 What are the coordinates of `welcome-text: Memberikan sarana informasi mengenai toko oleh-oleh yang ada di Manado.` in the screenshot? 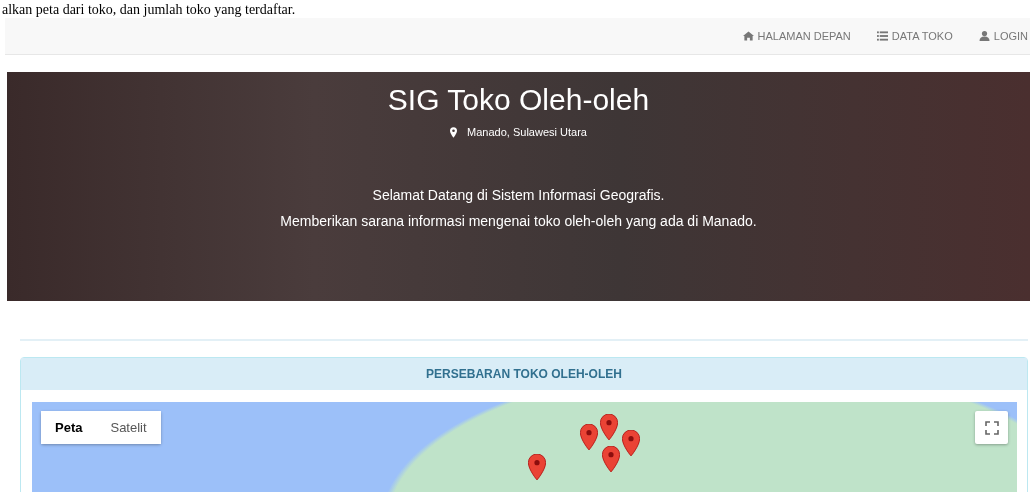 It's located at (518, 221).